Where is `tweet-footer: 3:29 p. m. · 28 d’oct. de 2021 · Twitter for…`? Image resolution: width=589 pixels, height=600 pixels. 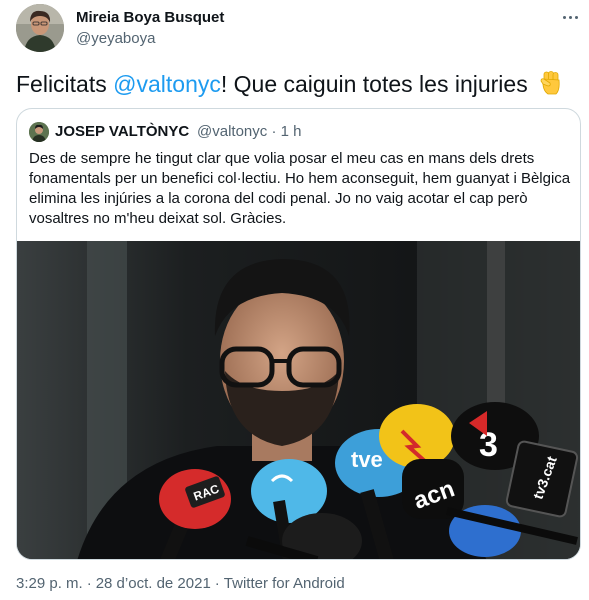 tweet-footer: 3:29 p. m. · 28 d’oct. de 2021 · Twitter for… is located at coordinates (180, 583).